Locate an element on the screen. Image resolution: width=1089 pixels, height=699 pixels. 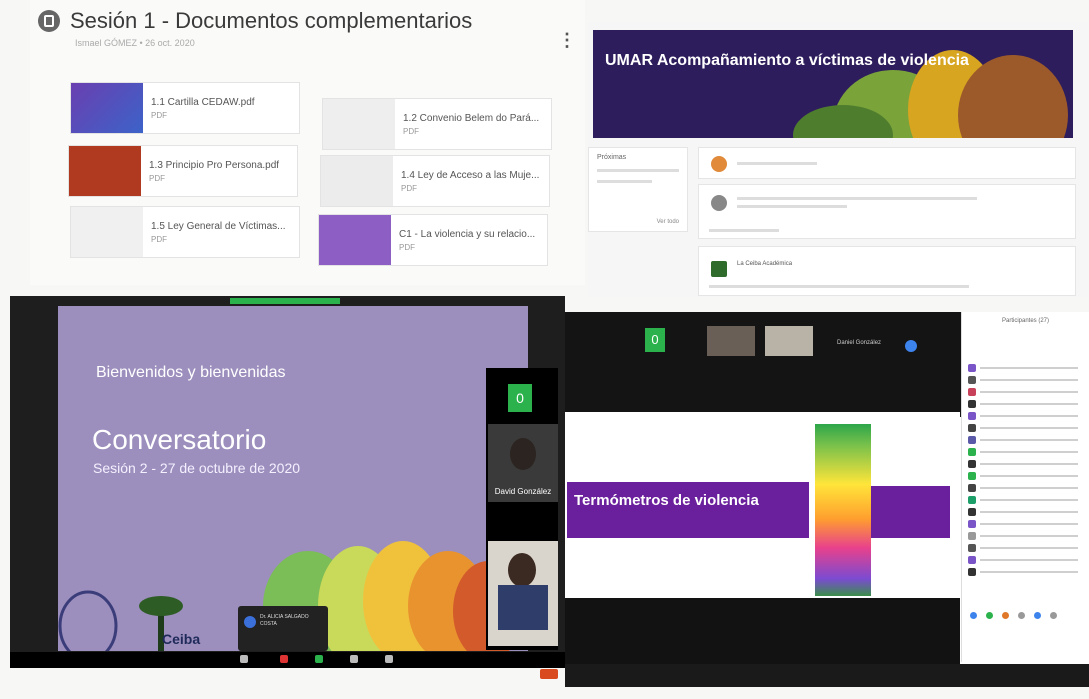
participant-popup: Dr. ALICIA SALGADO COSTA is located at coordinates (283, 628).